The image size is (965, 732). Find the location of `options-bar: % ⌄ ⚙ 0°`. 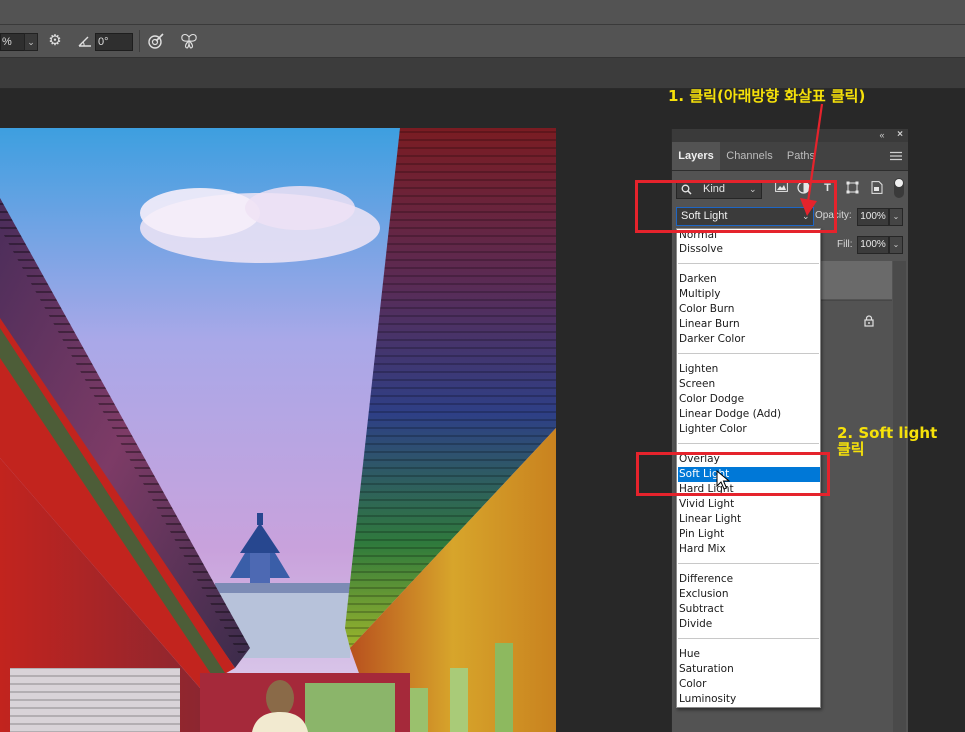

options-bar: % ⌄ ⚙ 0° is located at coordinates (482, 41).